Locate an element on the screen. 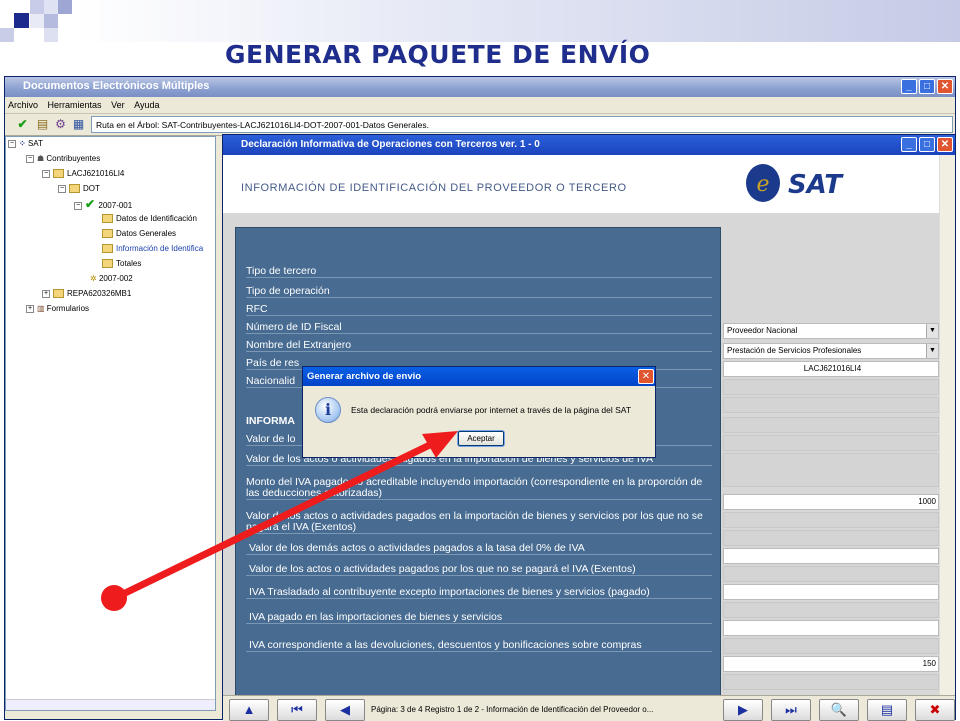 The image size is (960, 721). tree-node-informacion: Información de Identifica is located at coordinates (152, 249).